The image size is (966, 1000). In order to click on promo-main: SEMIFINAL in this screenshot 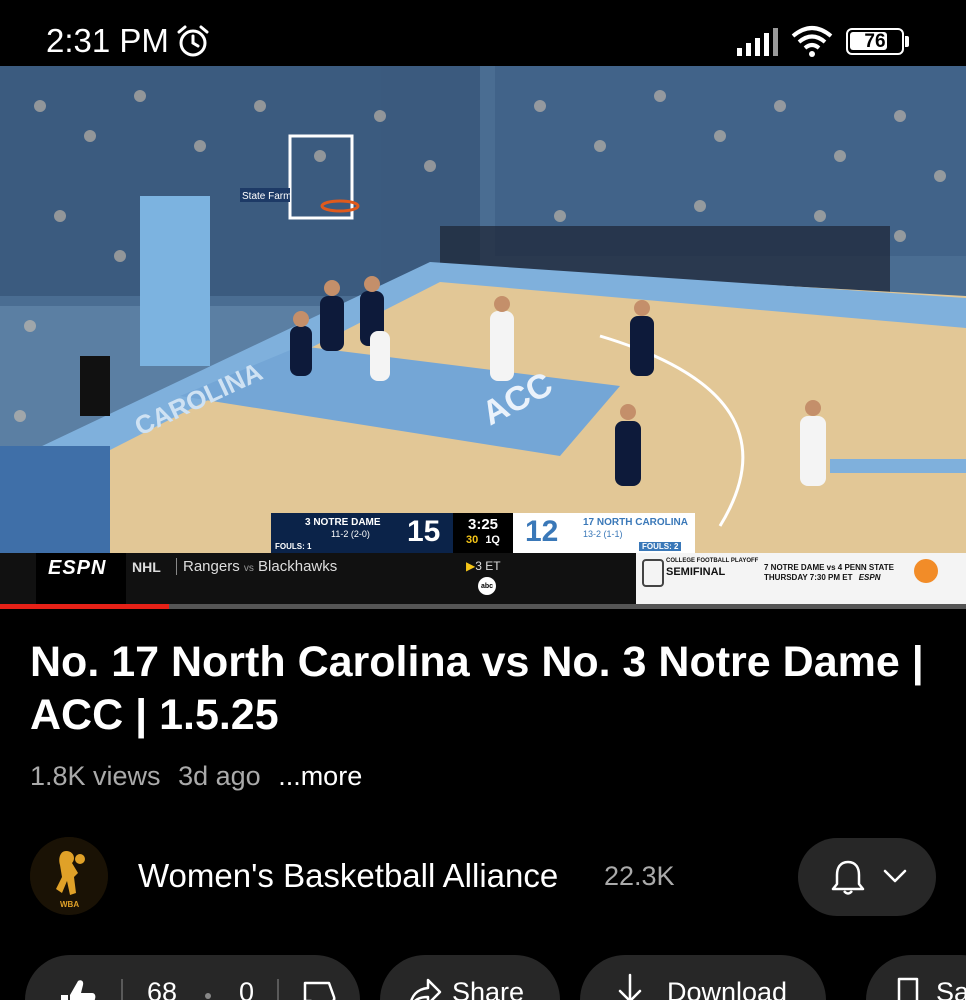, I will do `click(696, 572)`.